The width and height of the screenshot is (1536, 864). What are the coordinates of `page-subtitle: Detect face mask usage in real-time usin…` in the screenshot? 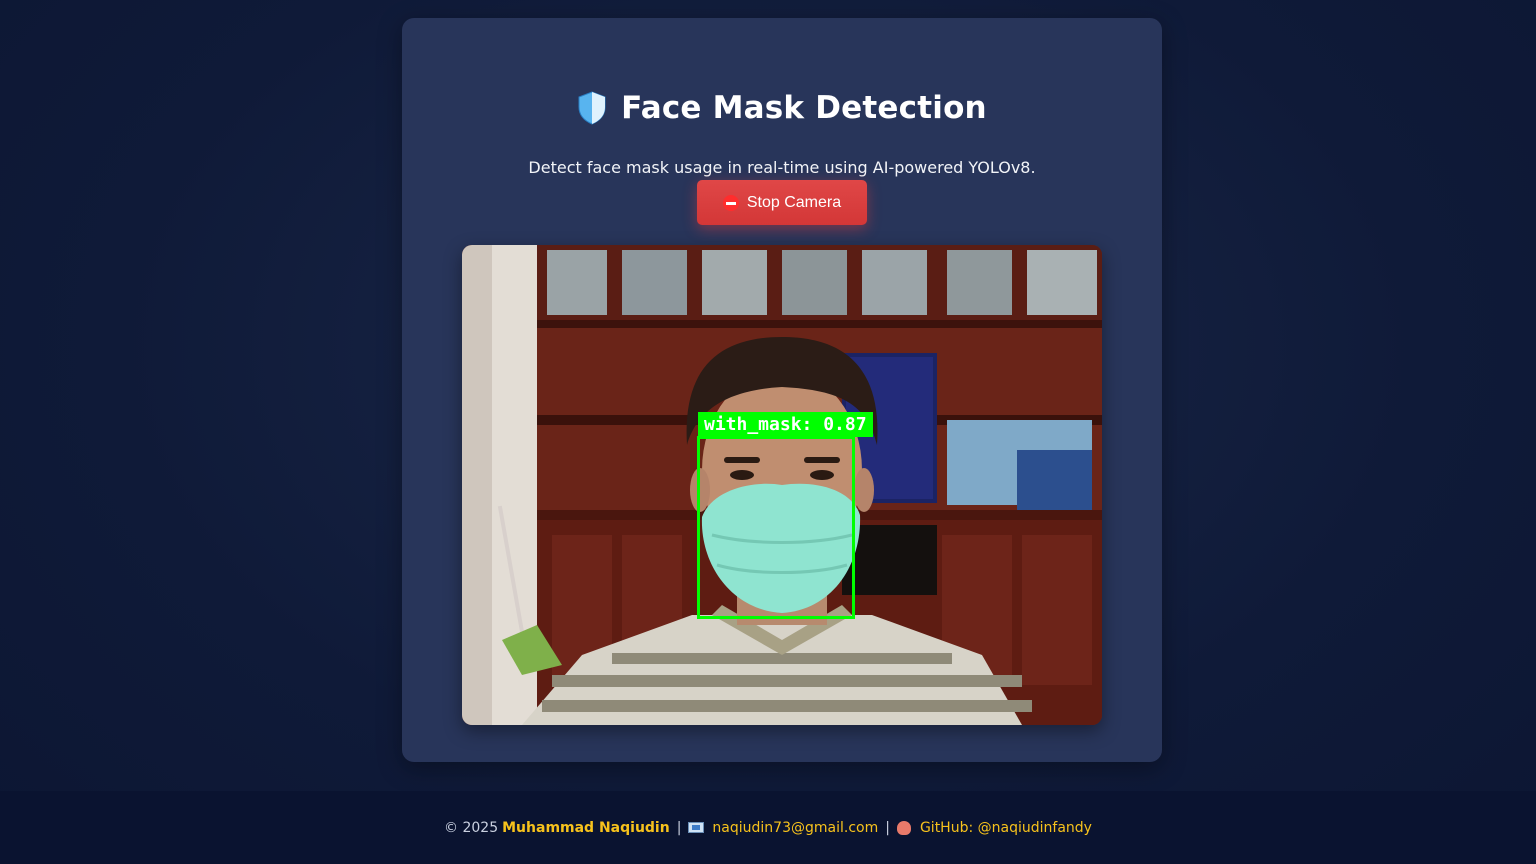 It's located at (782, 167).